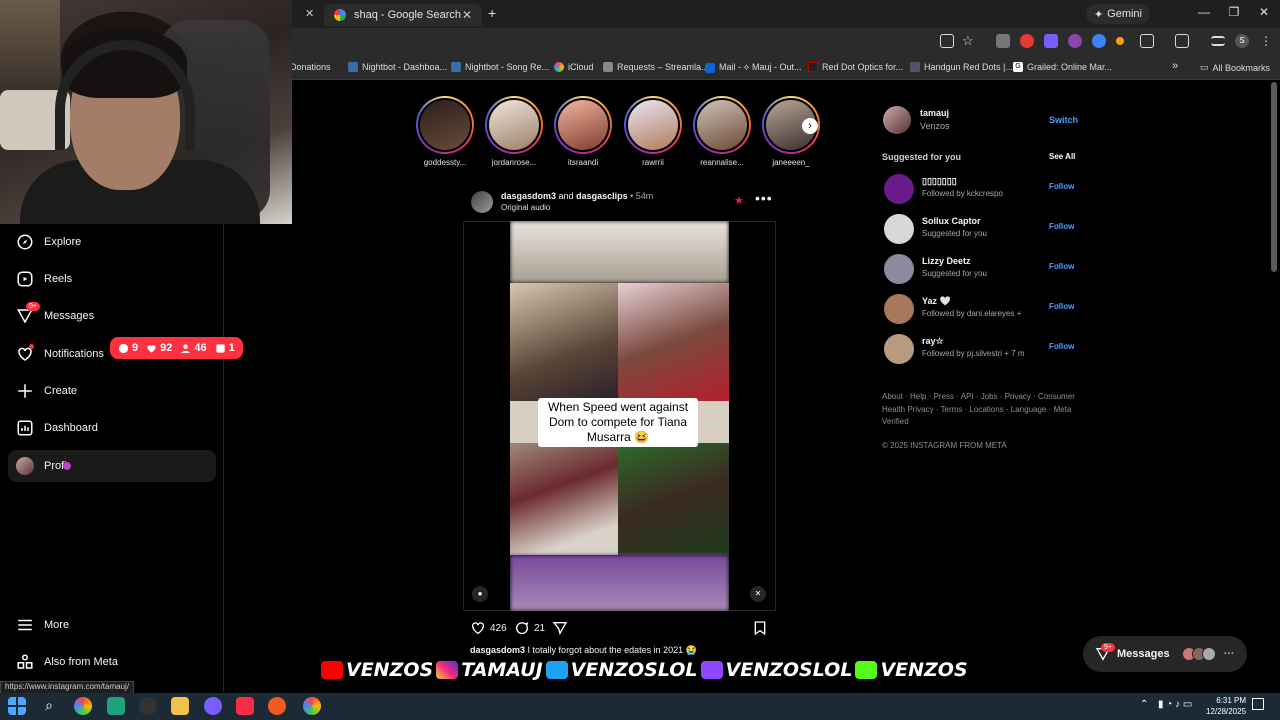 Image resolution: width=1280 pixels, height=720 pixels. Describe the element at coordinates (1226, 711) in the screenshot. I see `clock-date: 12/28/2025` at that location.